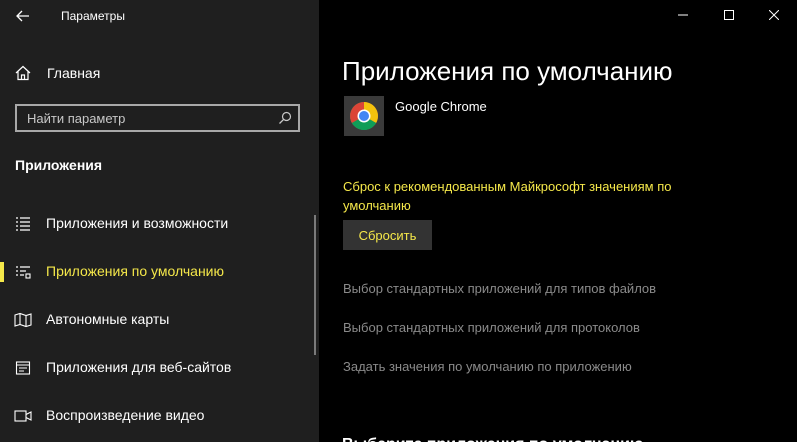 Image resolution: width=797 pixels, height=442 pixels. I want to click on sidebar-item-web-apps: Приложения для веб-сайтов, so click(159, 368).